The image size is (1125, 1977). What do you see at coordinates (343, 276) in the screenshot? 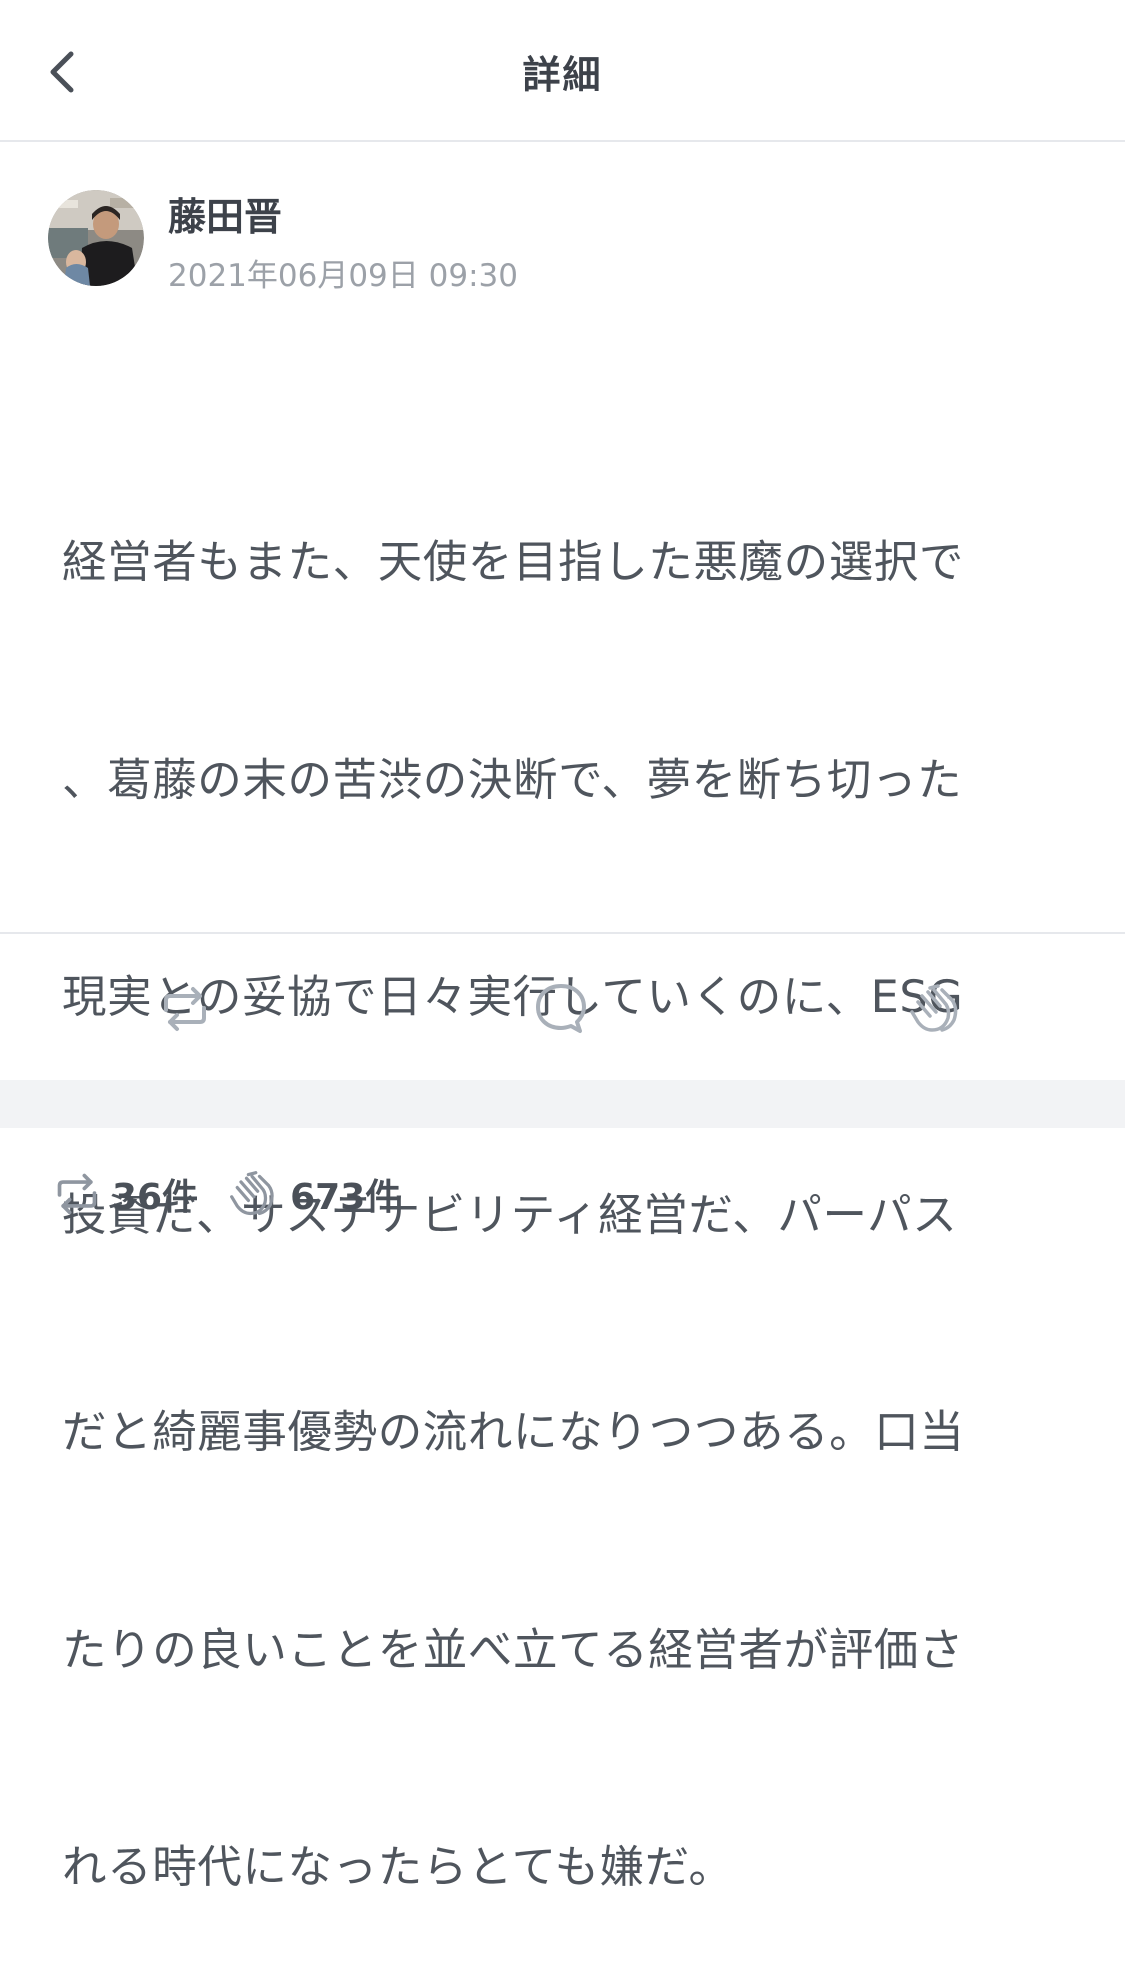
I see `post-timestamp: 2021年06月09日 09:30` at bounding box center [343, 276].